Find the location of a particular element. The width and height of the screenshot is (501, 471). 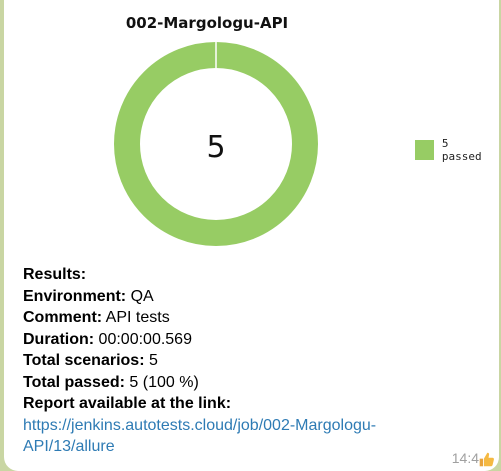

total-scenarios-row: Total scenarios: 5 is located at coordinates (90, 360).